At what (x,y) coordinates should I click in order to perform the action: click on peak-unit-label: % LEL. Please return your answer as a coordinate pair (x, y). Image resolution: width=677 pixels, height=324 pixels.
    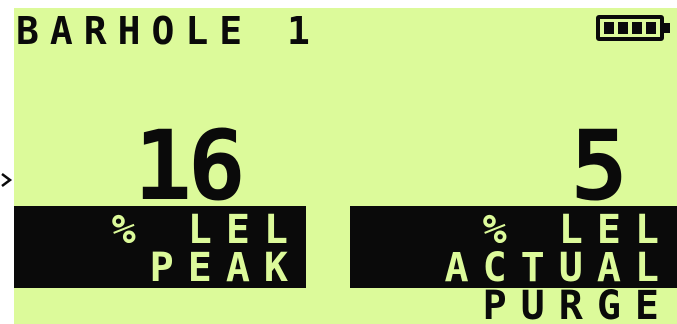
    Looking at the image, I should click on (206, 230).